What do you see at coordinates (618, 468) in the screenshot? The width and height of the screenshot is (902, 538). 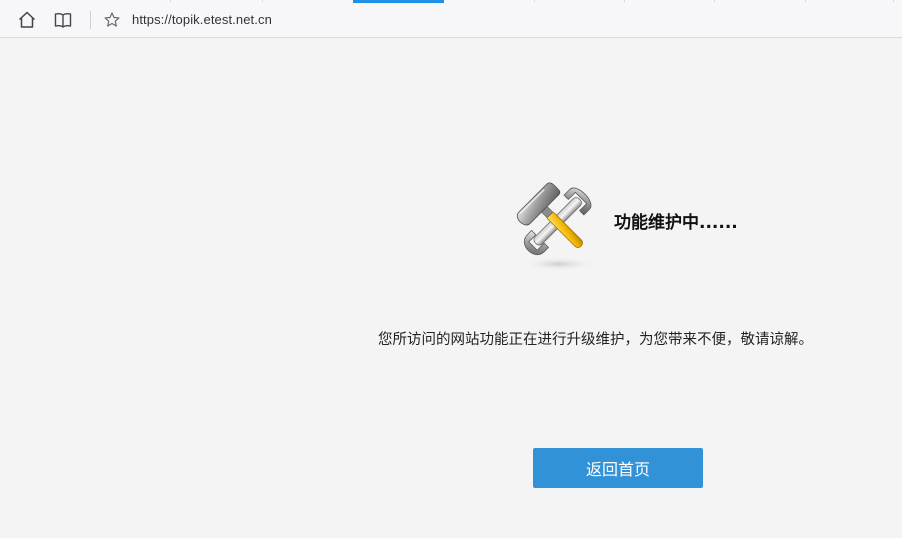 I see `return-home-button: 返回首页` at bounding box center [618, 468].